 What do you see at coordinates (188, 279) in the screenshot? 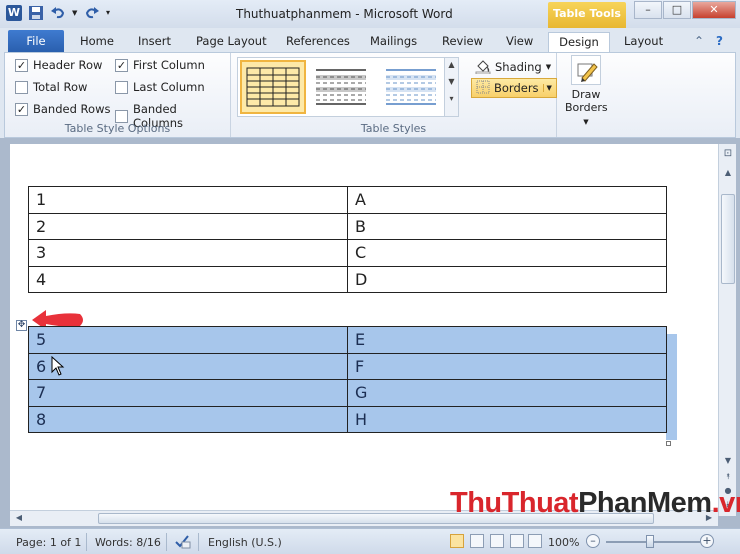
I see `table-cell: 4` at bounding box center [188, 279].